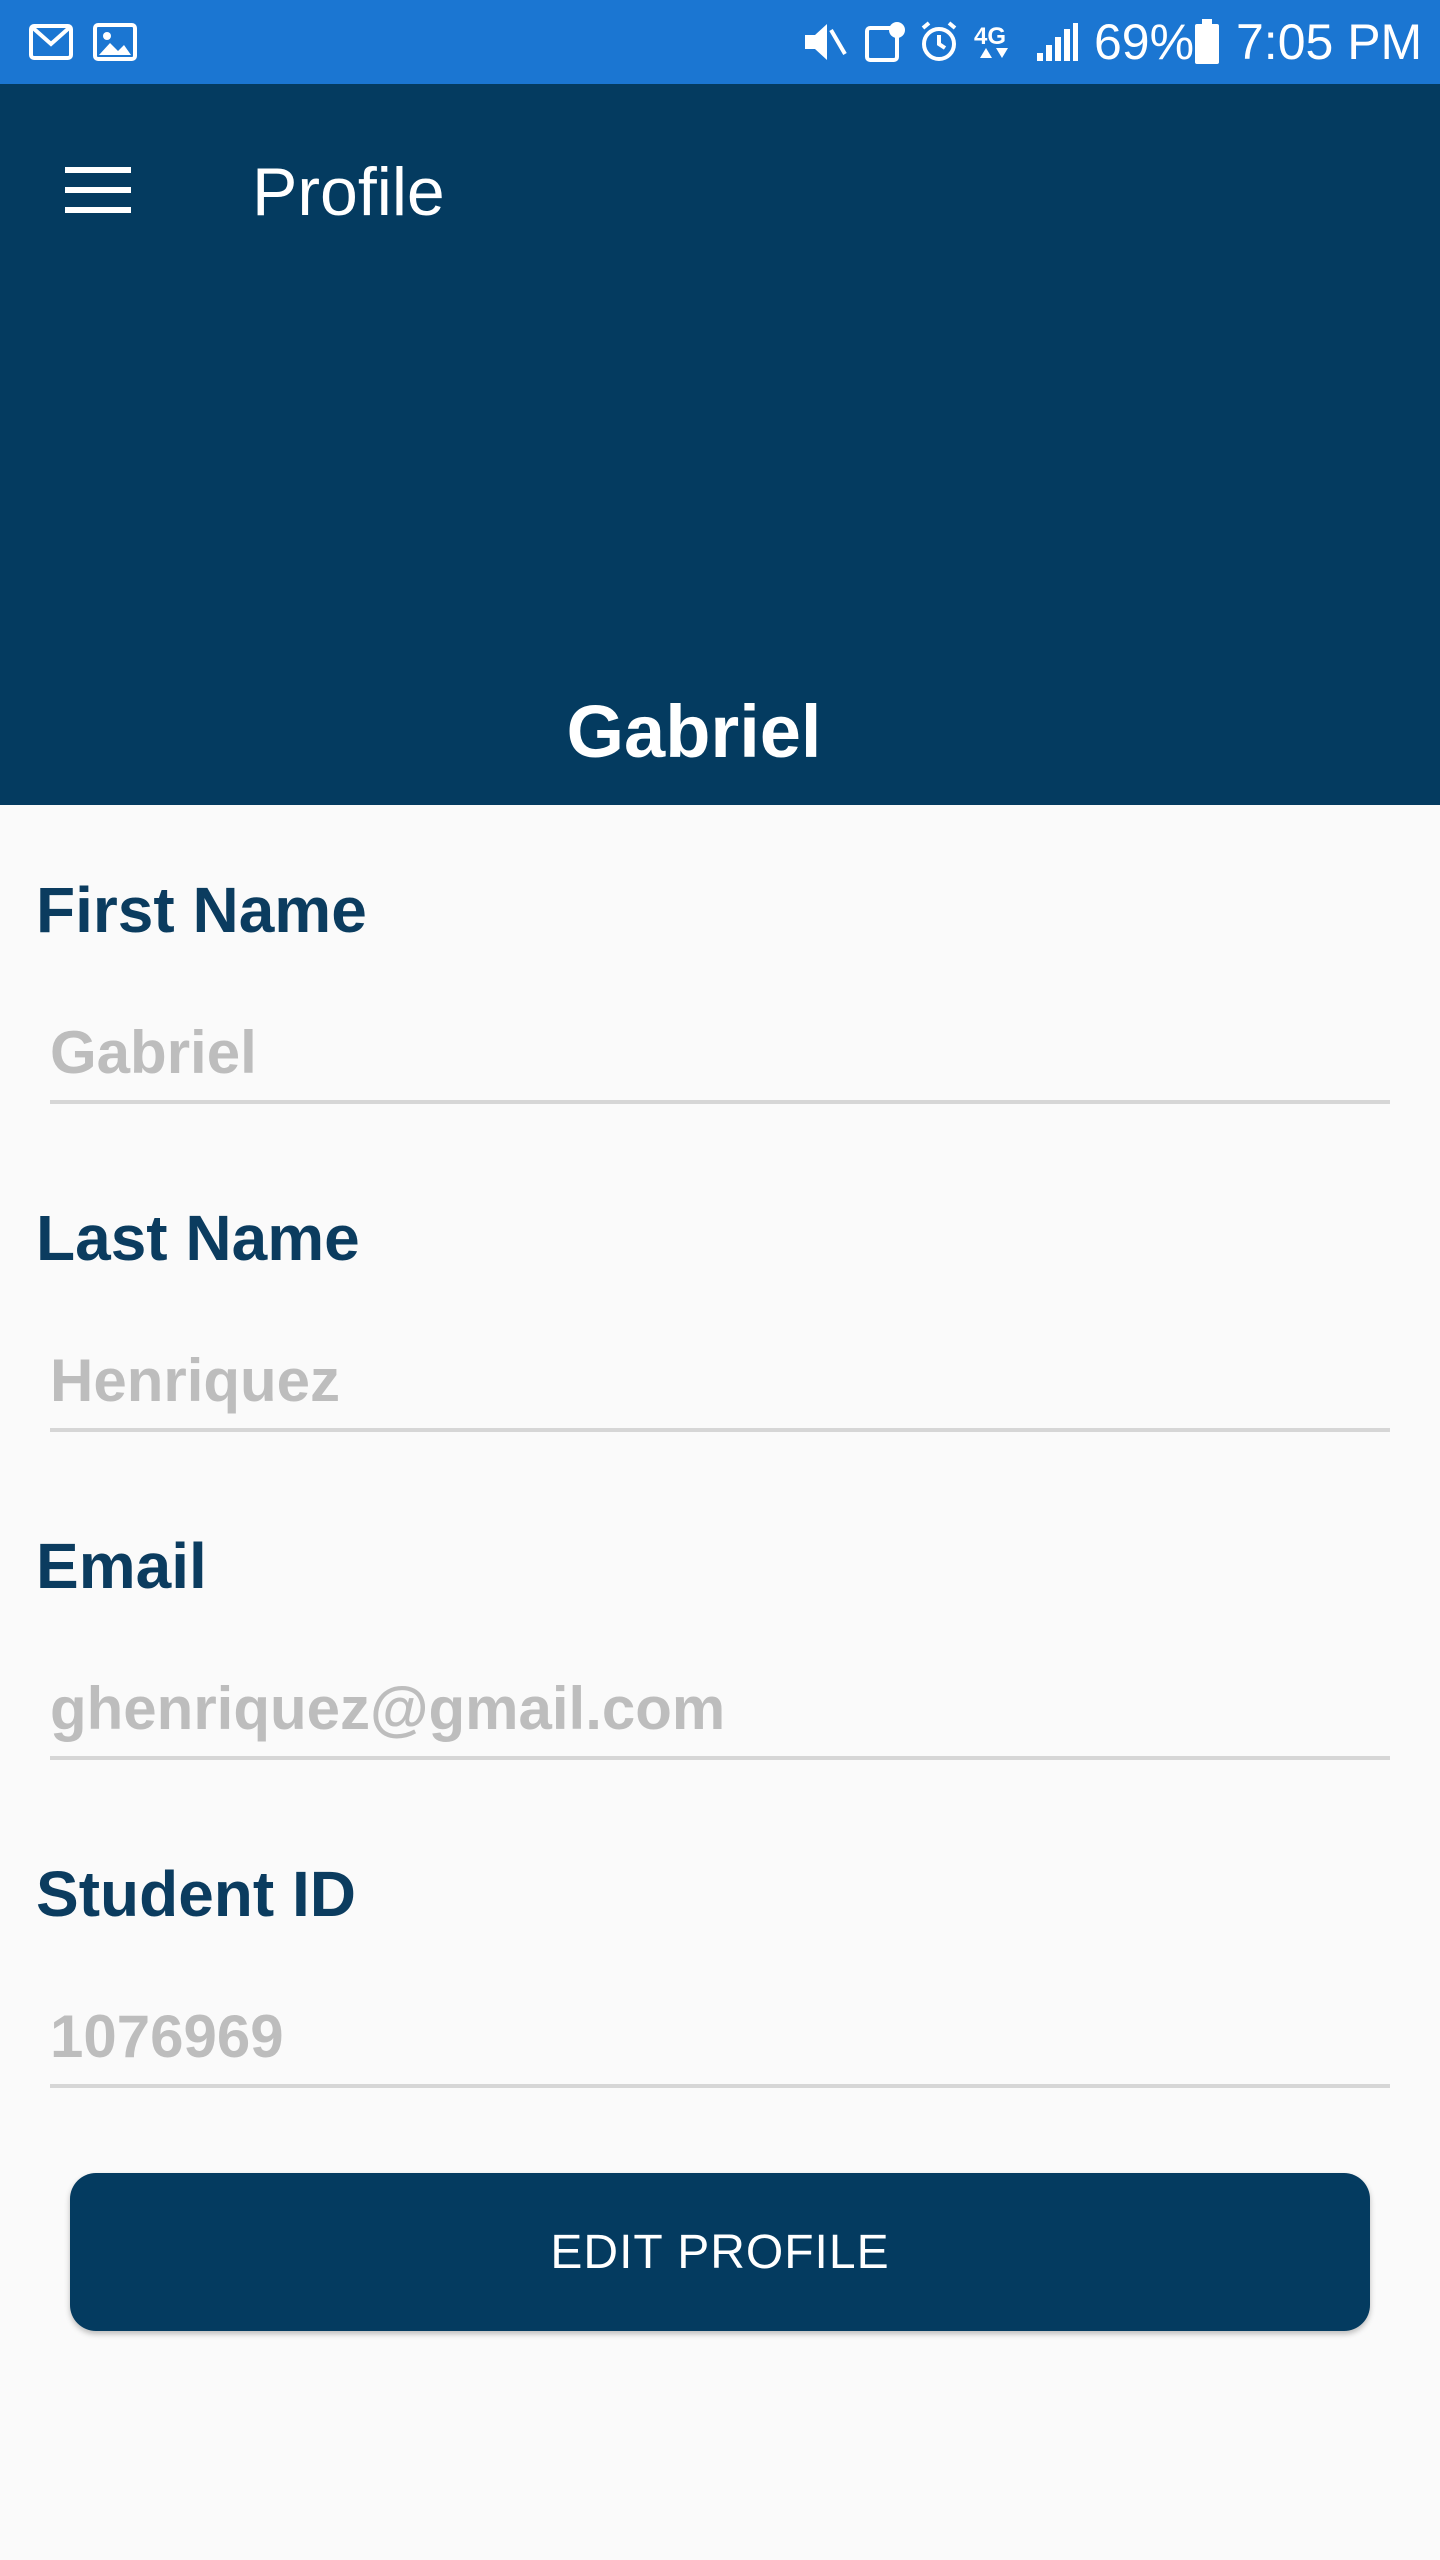 Image resolution: width=1440 pixels, height=2560 pixels. I want to click on first-name-input, so click(720, 1054).